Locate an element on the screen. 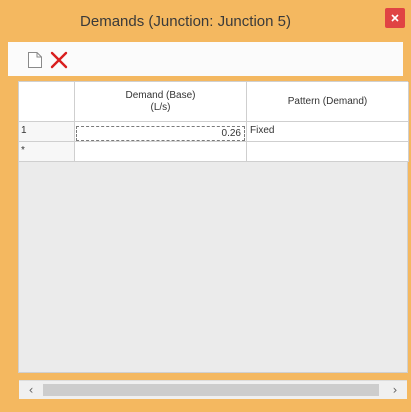 This screenshot has height=412, width=411. window-title: Demands (Junction: Junction 5) is located at coordinates (185, 21).